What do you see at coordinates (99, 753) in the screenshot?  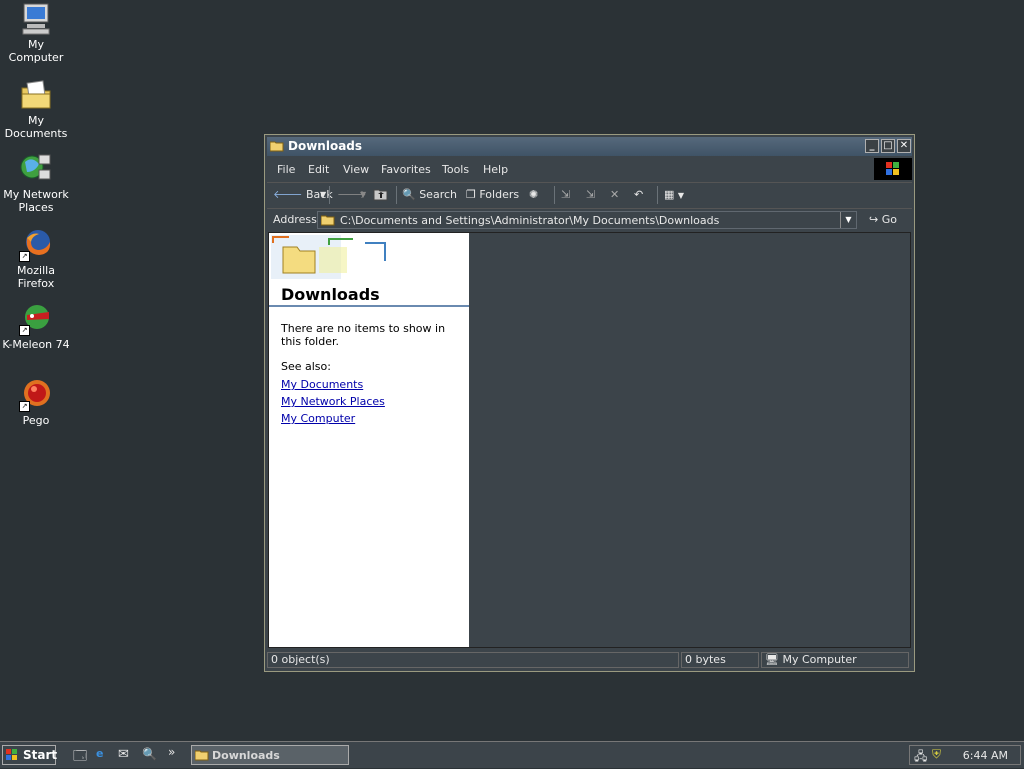 I see `quick-launch-ie-icon: e` at bounding box center [99, 753].